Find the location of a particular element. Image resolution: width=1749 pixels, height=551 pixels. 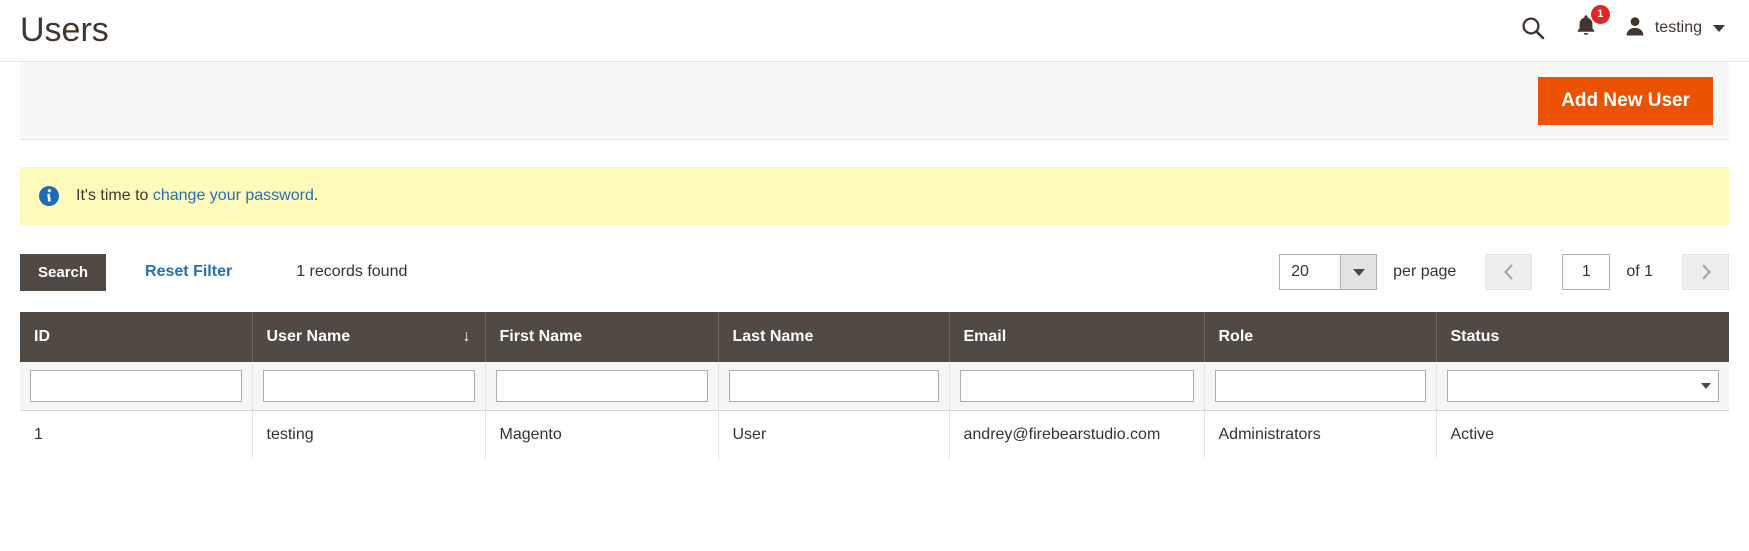

search-button is located at coordinates (1533, 28).